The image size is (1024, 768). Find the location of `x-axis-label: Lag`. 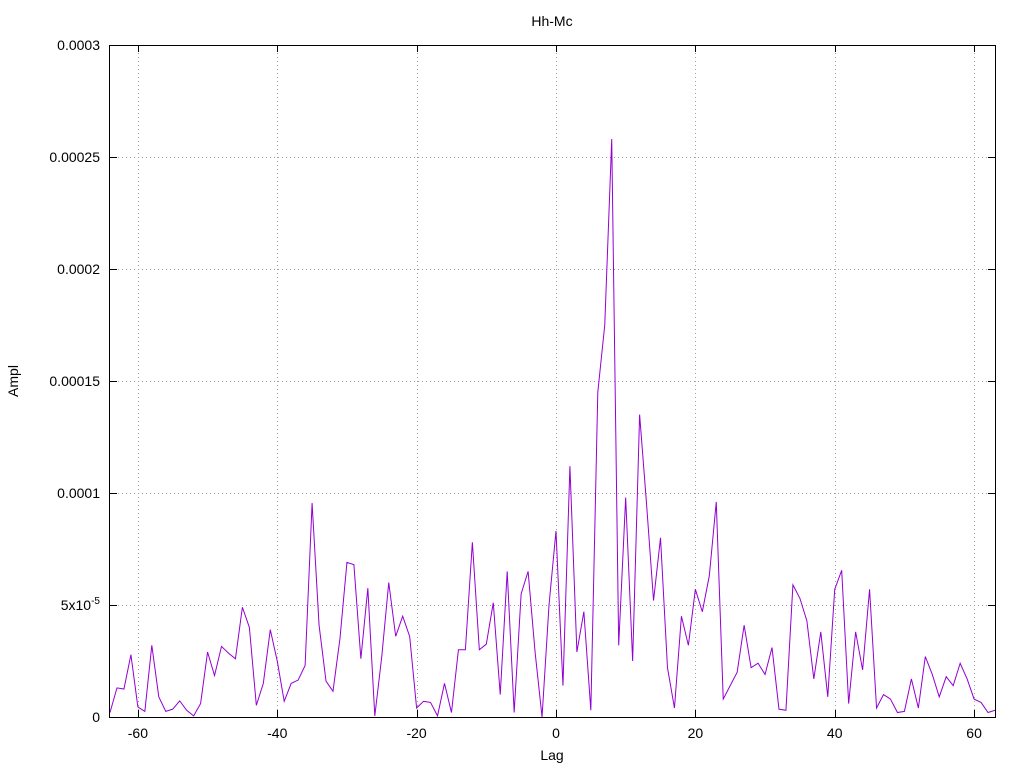

x-axis-label: Lag is located at coordinates (551, 755).